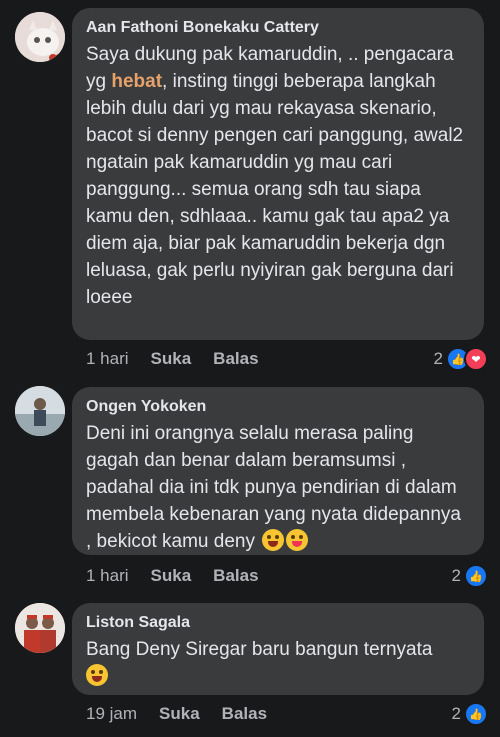  Describe the element at coordinates (278, 623) in the screenshot. I see `comment-author: Liston Sagala` at that location.